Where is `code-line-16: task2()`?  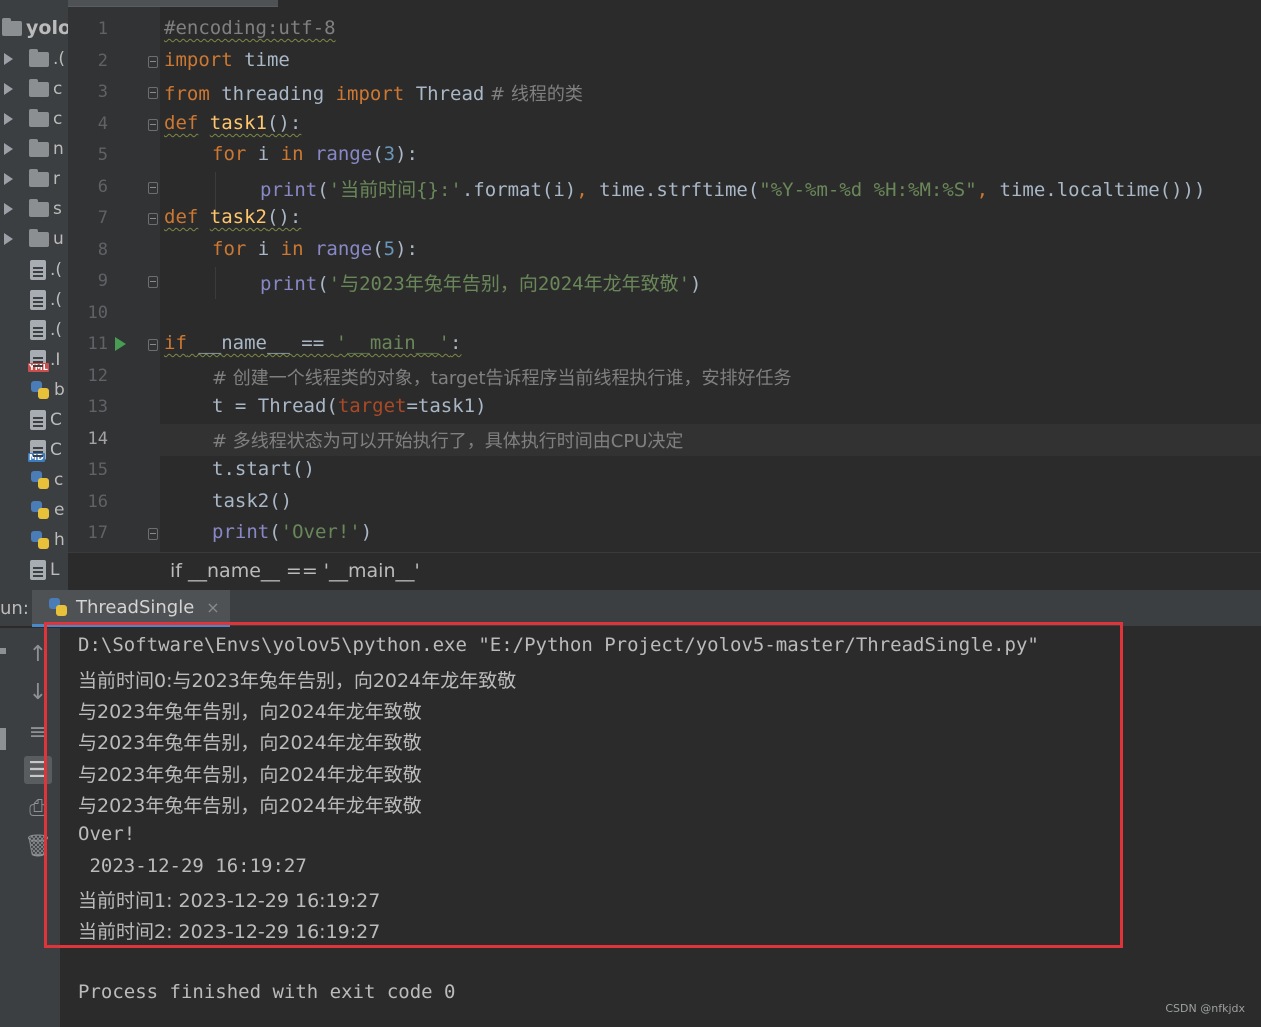 code-line-16: task2() is located at coordinates (252, 501).